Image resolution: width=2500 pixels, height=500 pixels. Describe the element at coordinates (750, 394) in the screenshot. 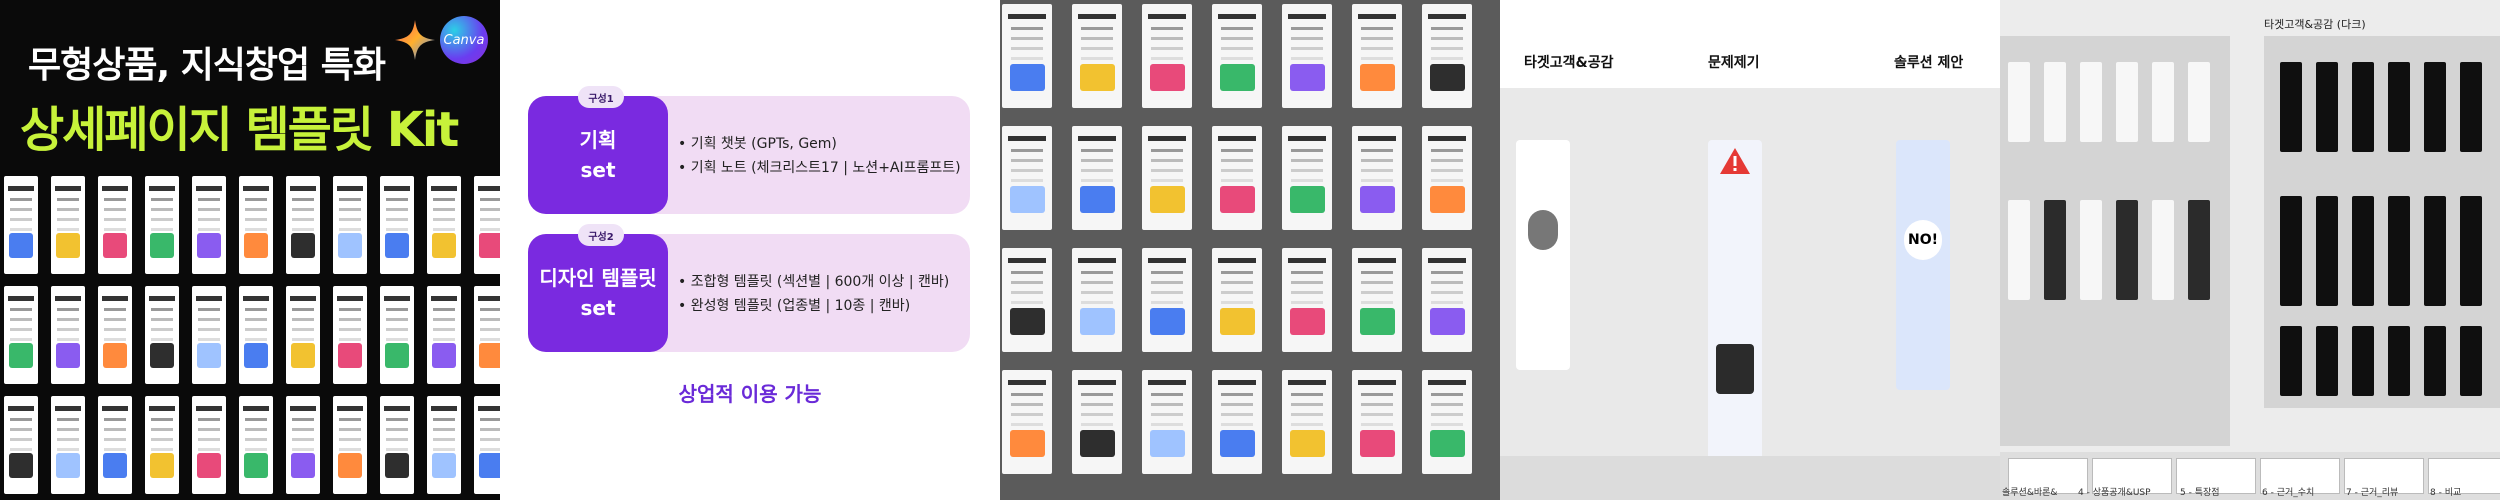

I see `commercial-use-note: 상업적 이용 가능` at that location.